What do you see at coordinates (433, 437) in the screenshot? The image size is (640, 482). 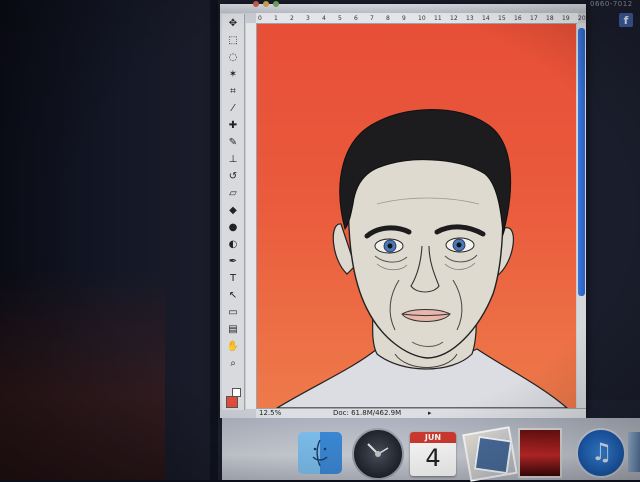 I see `calendar-month-label: JUN` at bounding box center [433, 437].